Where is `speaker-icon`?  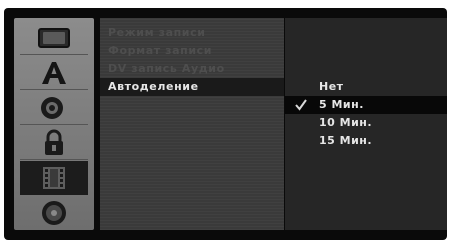 speaker-icon is located at coordinates (52, 107).